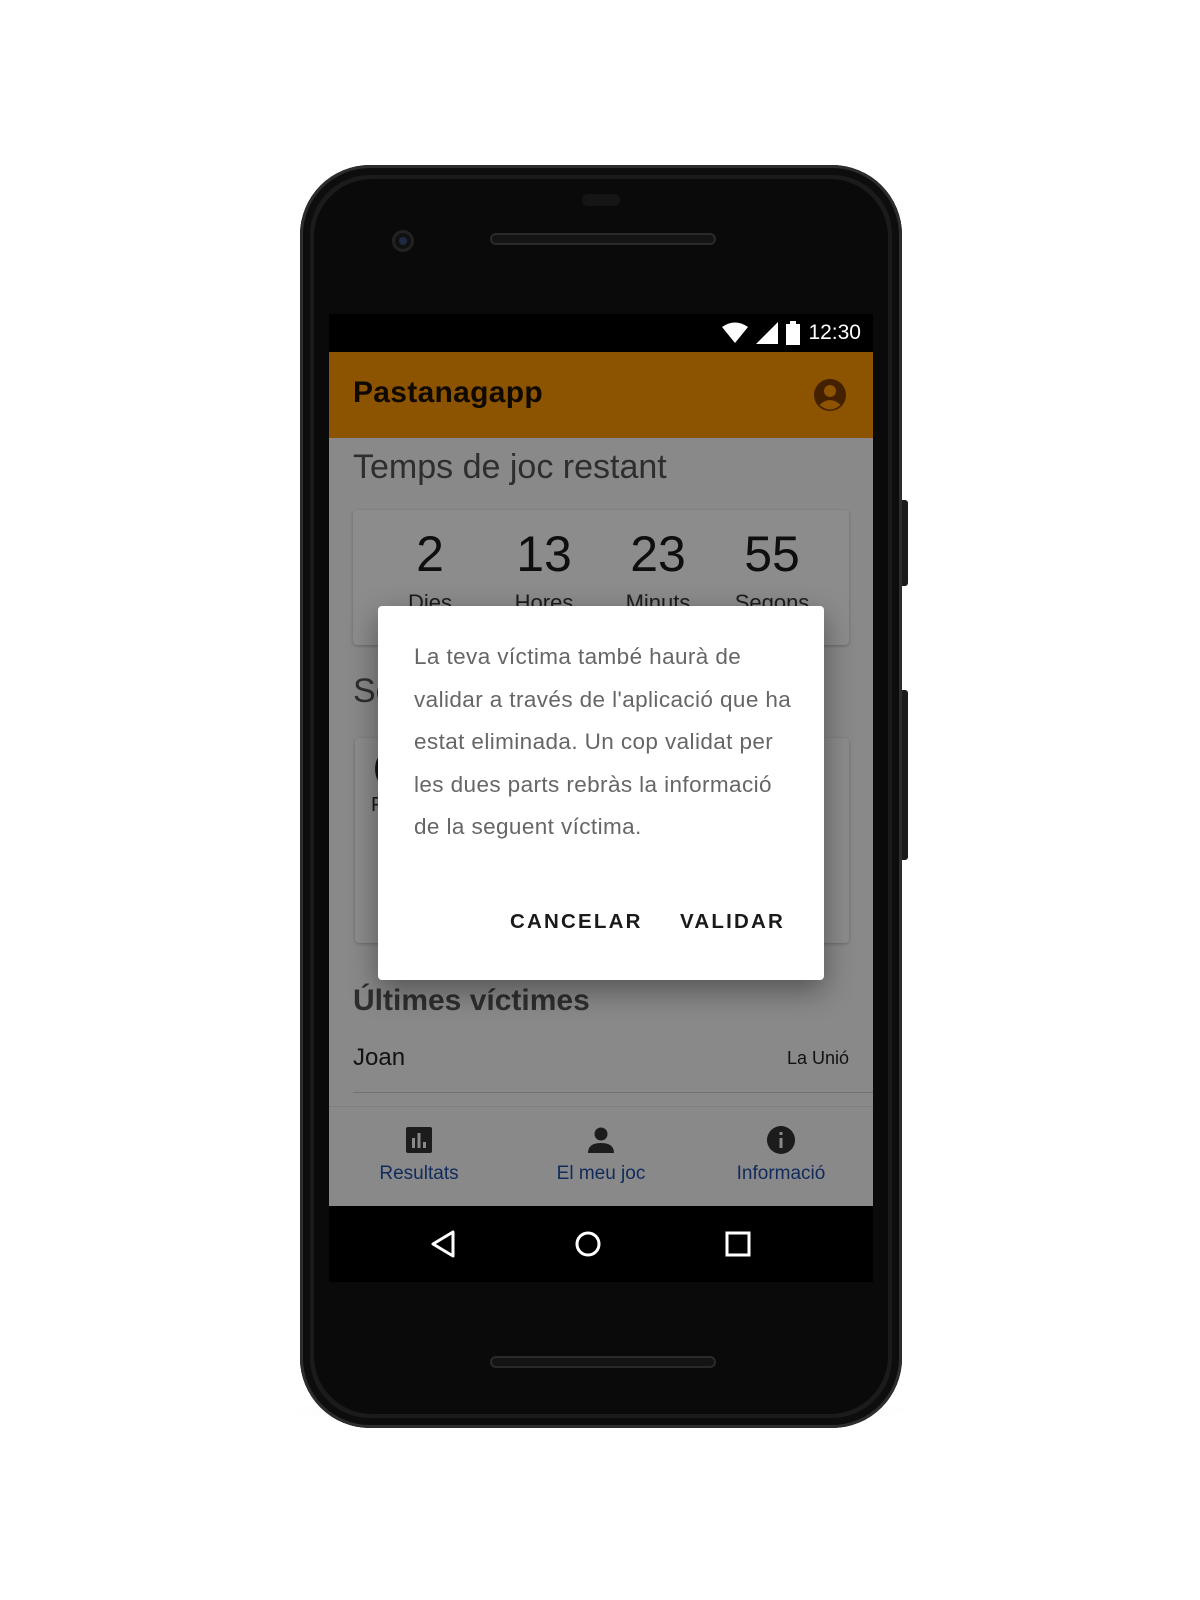 This screenshot has width=1200, height=1600. Describe the element at coordinates (443, 1244) in the screenshot. I see `back-triangle-icon` at that location.